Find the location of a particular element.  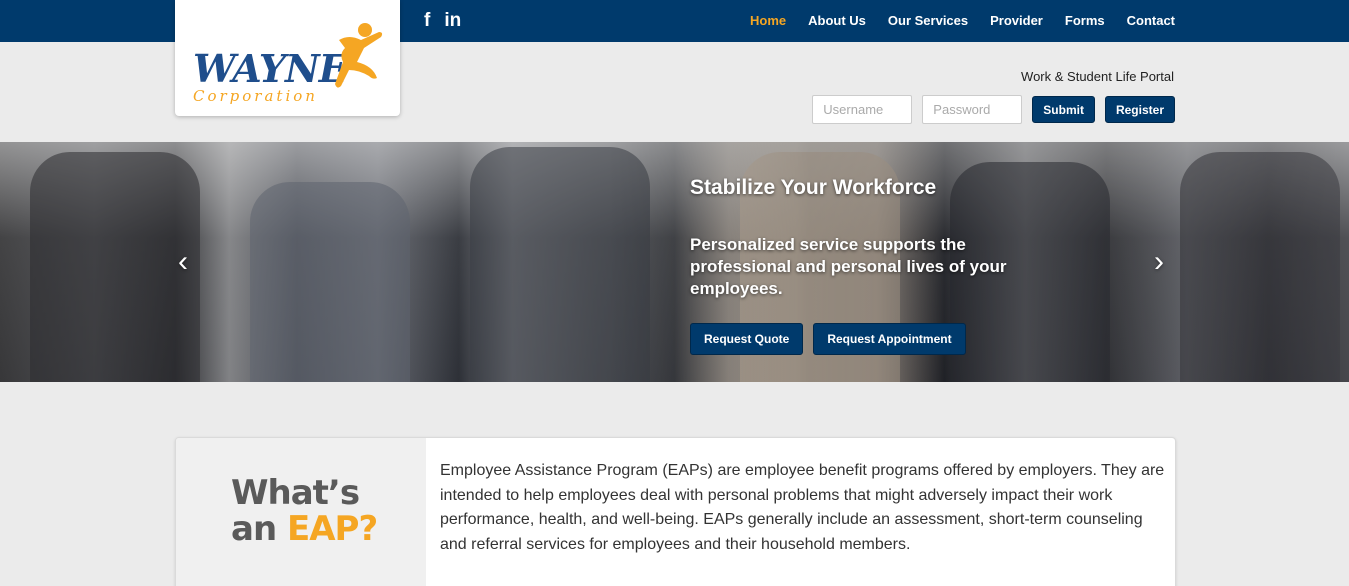

nav-our-services: Our Services is located at coordinates (928, 20).